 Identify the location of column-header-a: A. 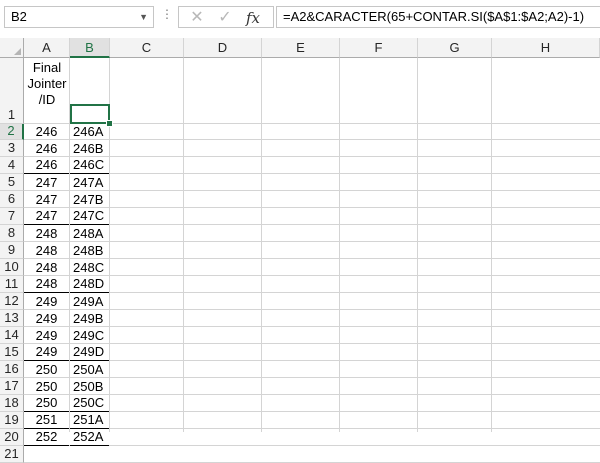
(47, 48).